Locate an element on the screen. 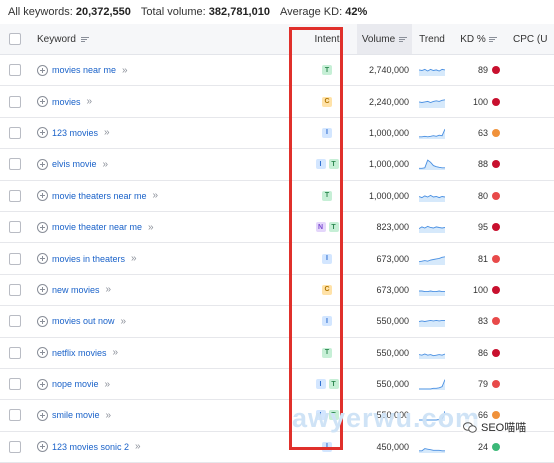  volume-column-header: Volume is located at coordinates (384, 39).